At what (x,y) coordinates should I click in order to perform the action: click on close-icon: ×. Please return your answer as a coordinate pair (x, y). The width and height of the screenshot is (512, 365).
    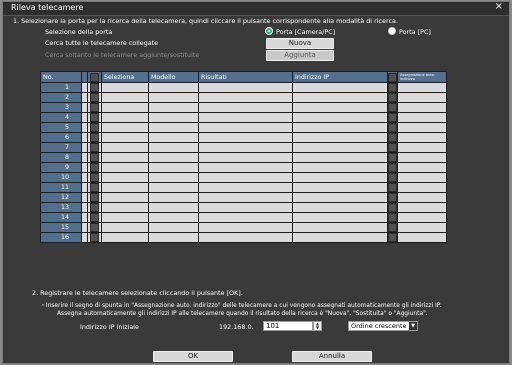
    Looking at the image, I should click on (499, 6).